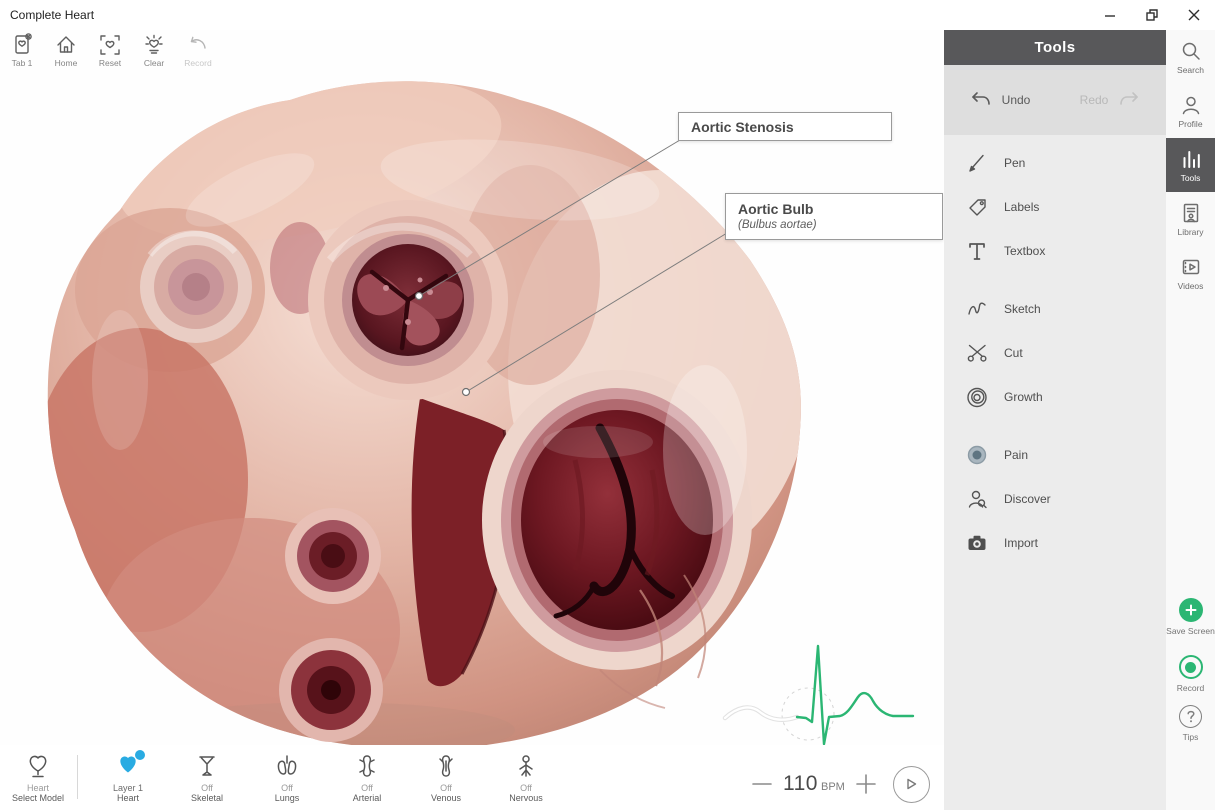 This screenshot has height=810, width=1215. I want to click on tool-group-gap, so click(1055, 426).